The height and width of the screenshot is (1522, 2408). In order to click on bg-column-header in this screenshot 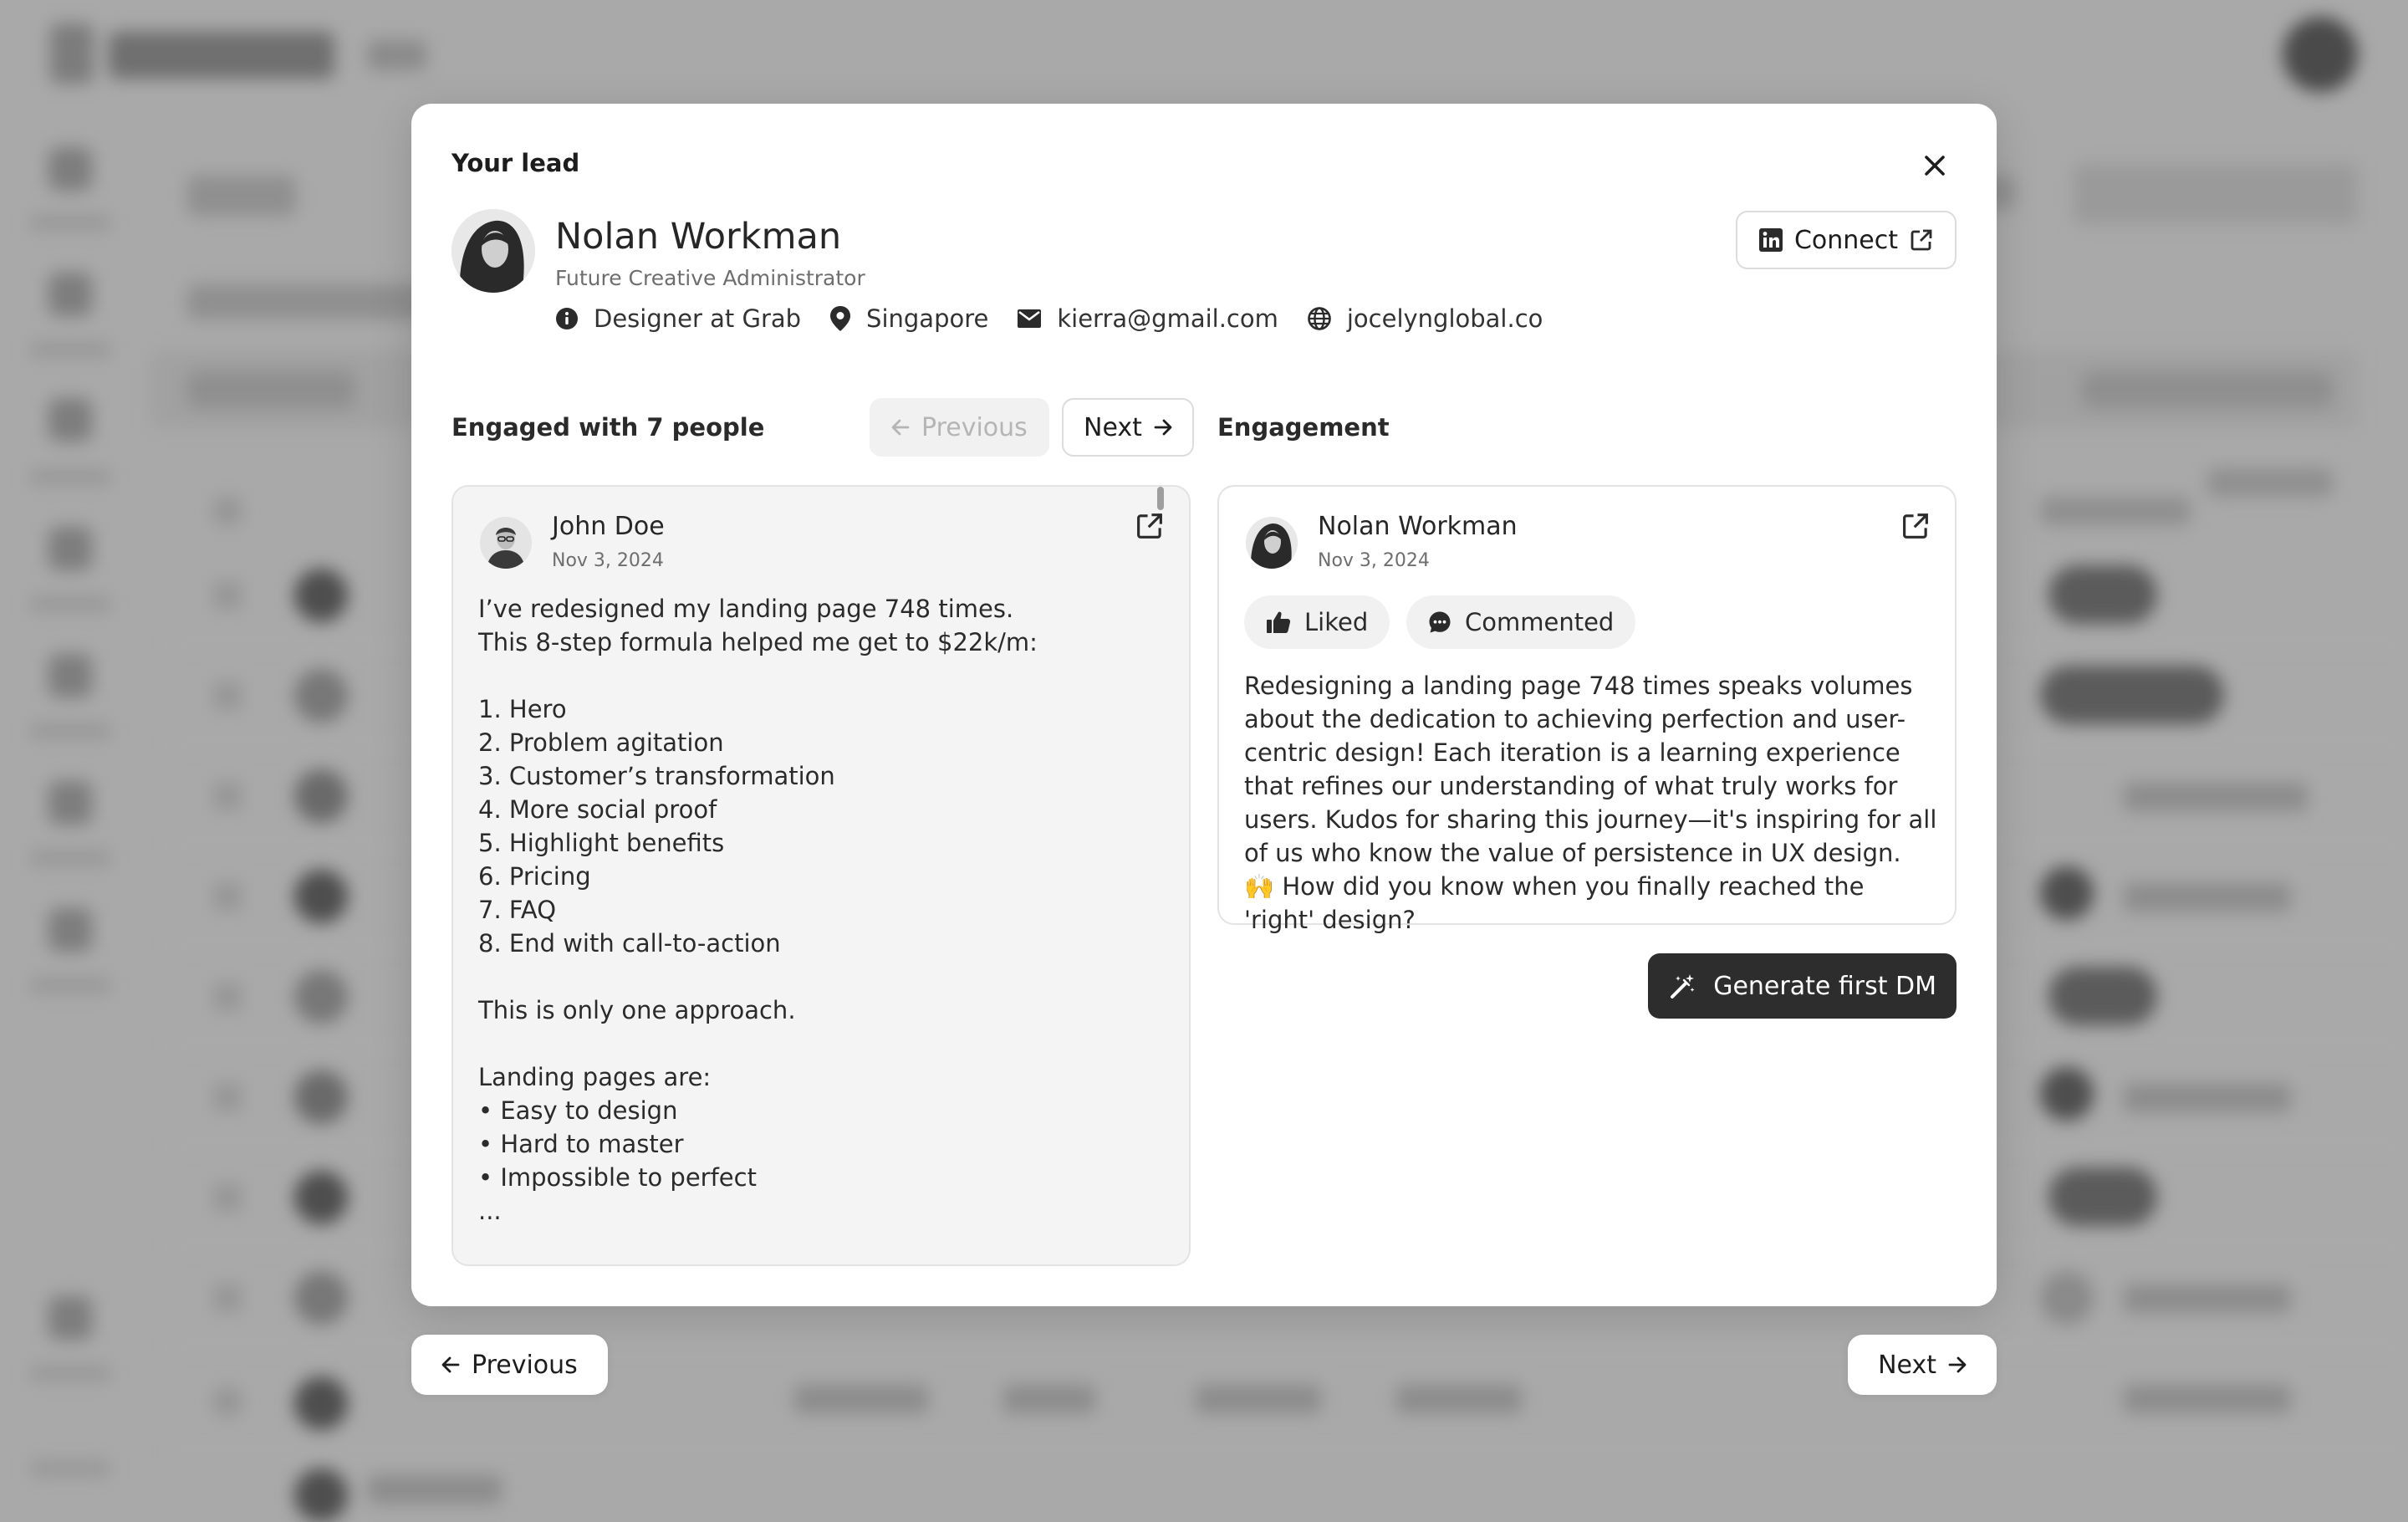, I will do `click(2115, 511)`.